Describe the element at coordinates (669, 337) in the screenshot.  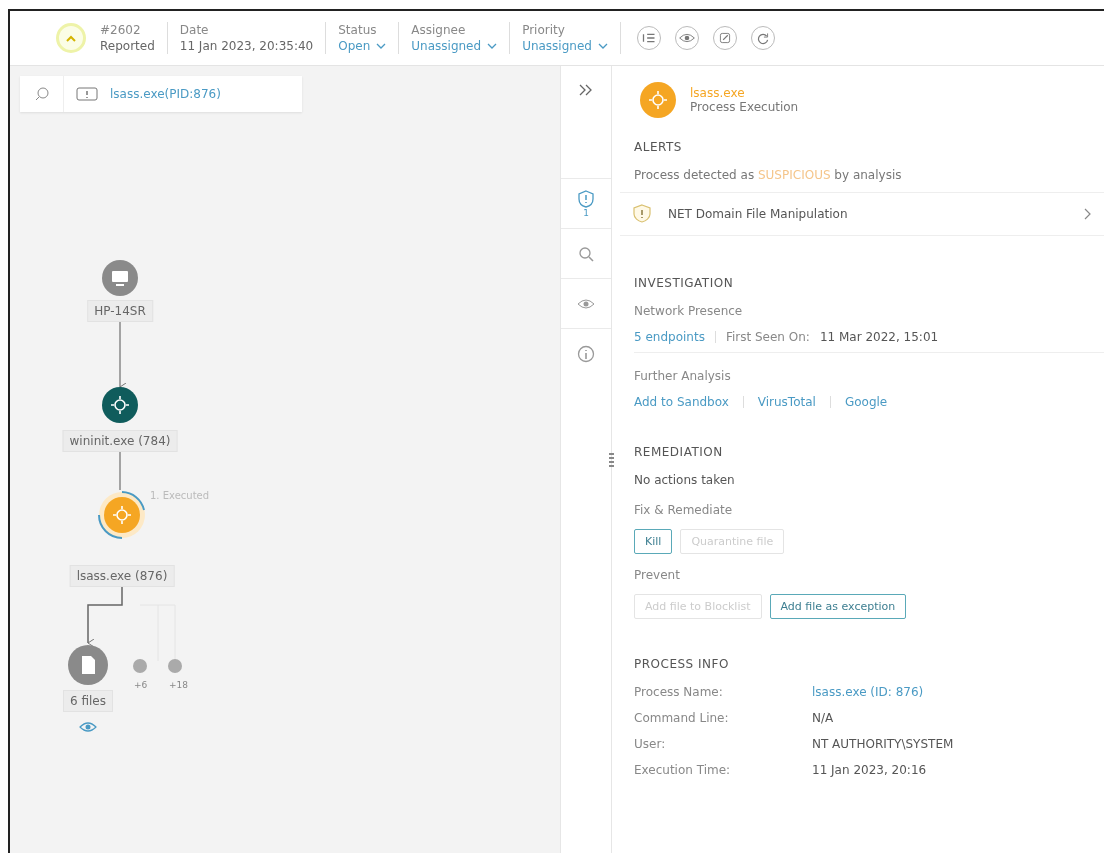
I see `endpoints-link: 5 endpoints` at that location.